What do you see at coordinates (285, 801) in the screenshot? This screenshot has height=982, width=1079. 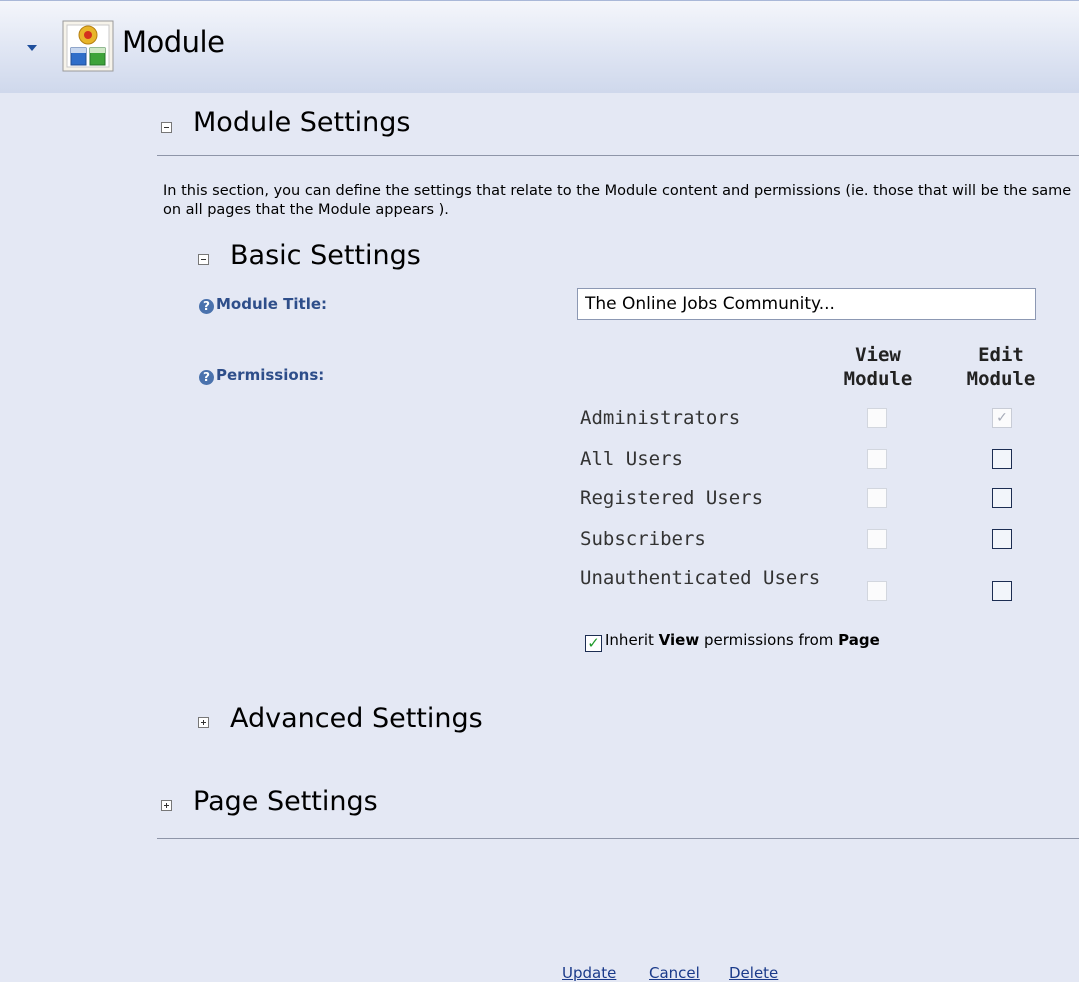 I see `page-settings-title: Page Settings` at bounding box center [285, 801].